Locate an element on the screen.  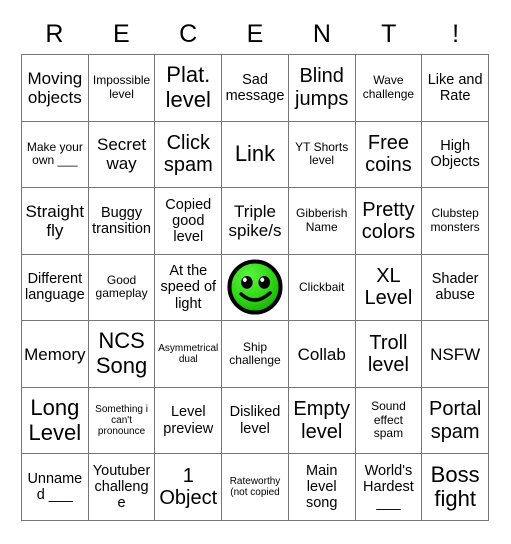
bingo-cell: Plat. level is located at coordinates (189, 88).